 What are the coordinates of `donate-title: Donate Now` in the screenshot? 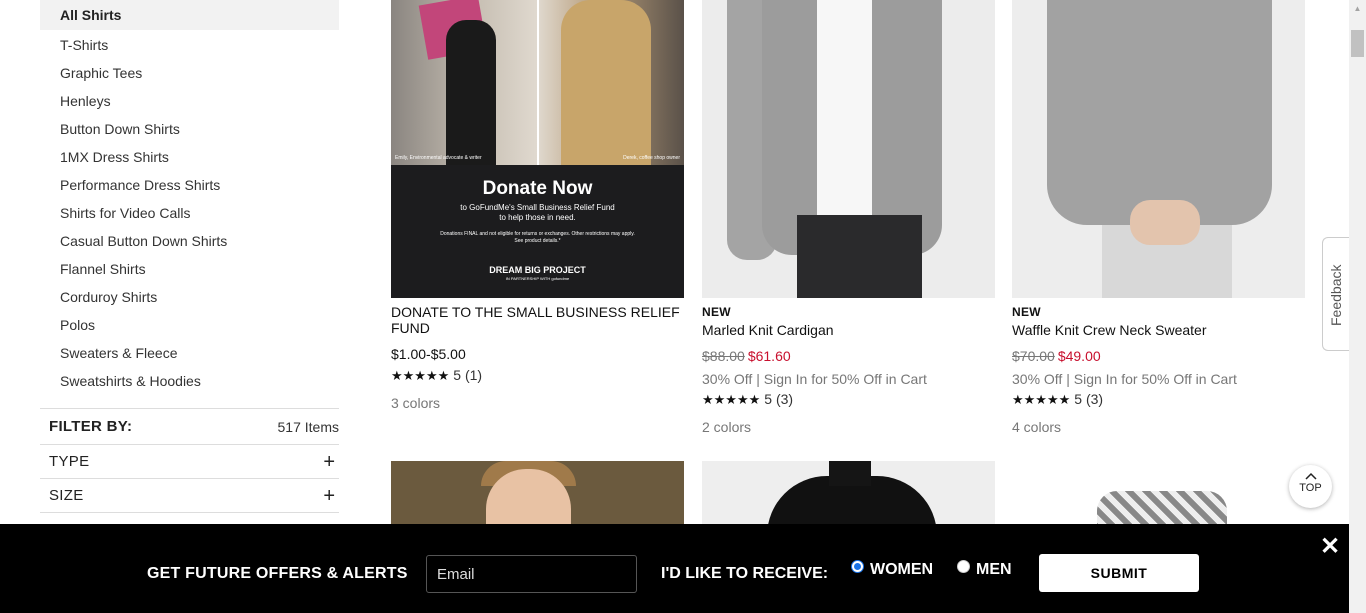 It's located at (537, 188).